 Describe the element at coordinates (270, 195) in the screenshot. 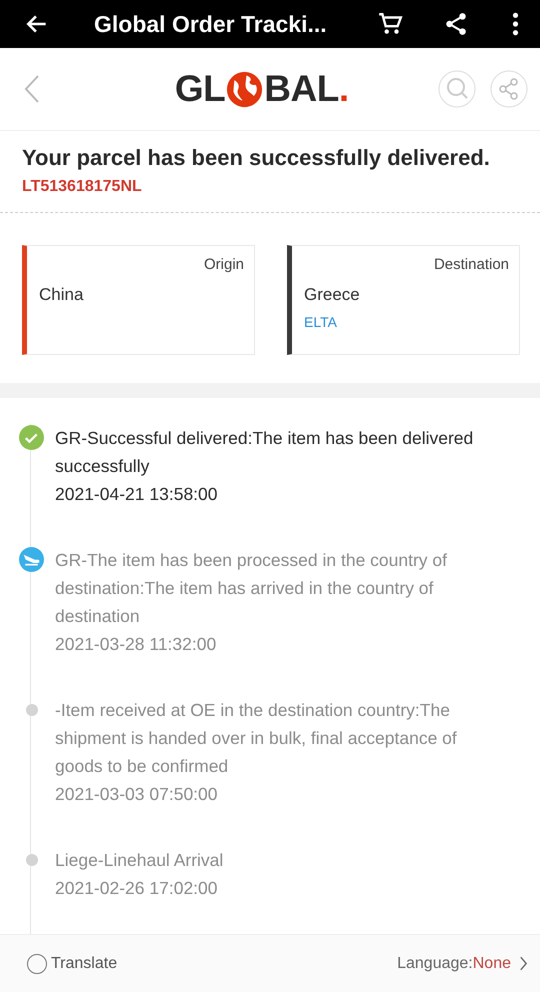

I see `tracking-number: LT513618175NL` at that location.